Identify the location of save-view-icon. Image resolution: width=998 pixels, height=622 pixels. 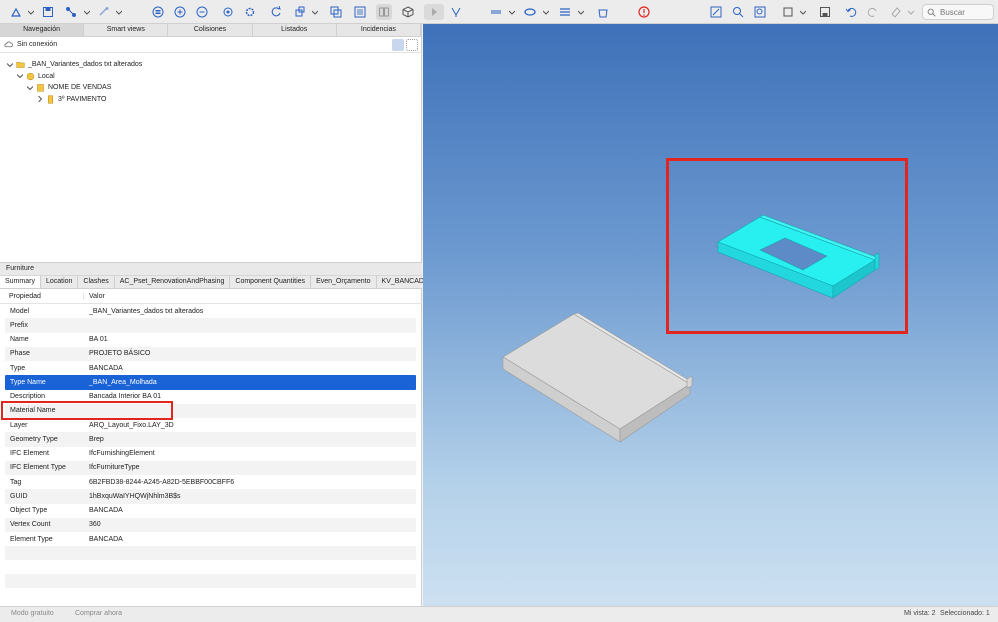
(825, 12).